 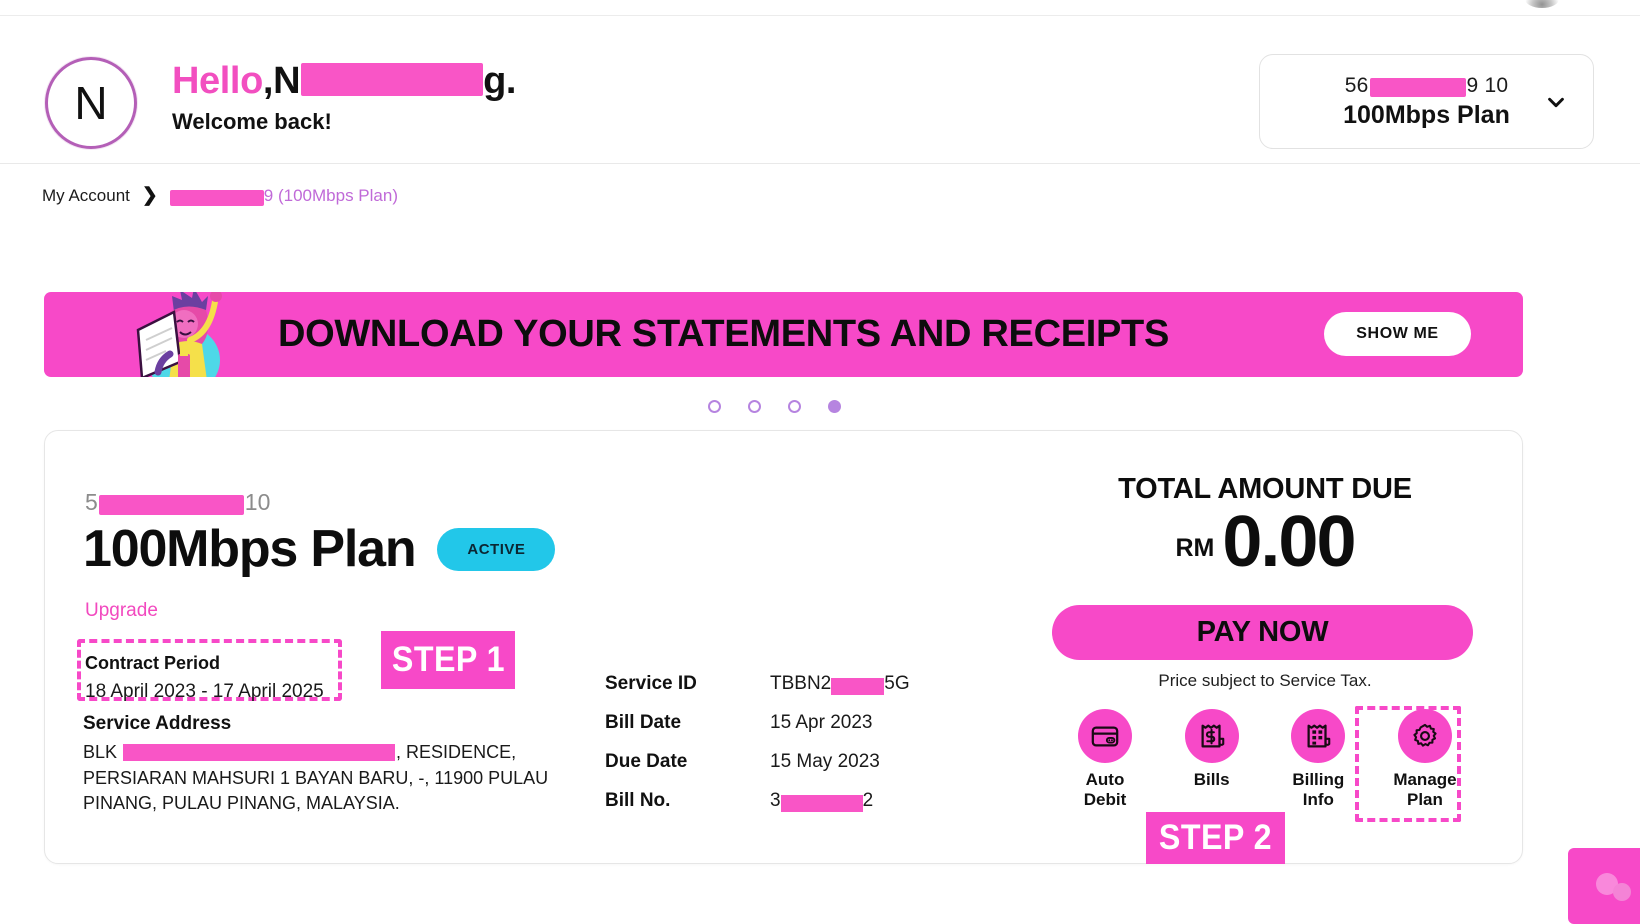 What do you see at coordinates (825, 761) in the screenshot?
I see `info-value-due-date: 15 May 2023` at bounding box center [825, 761].